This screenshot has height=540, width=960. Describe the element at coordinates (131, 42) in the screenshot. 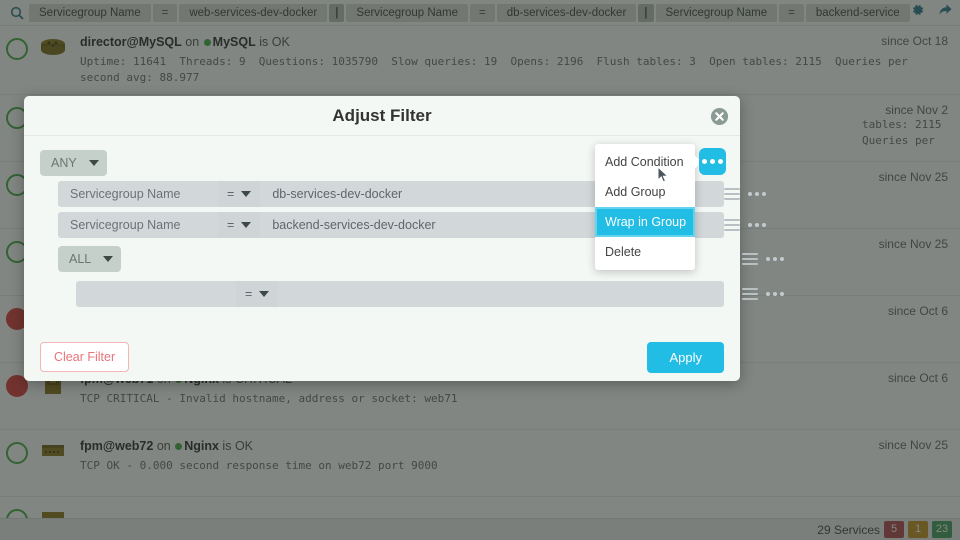

I see `service-name: director@MySQL` at that location.